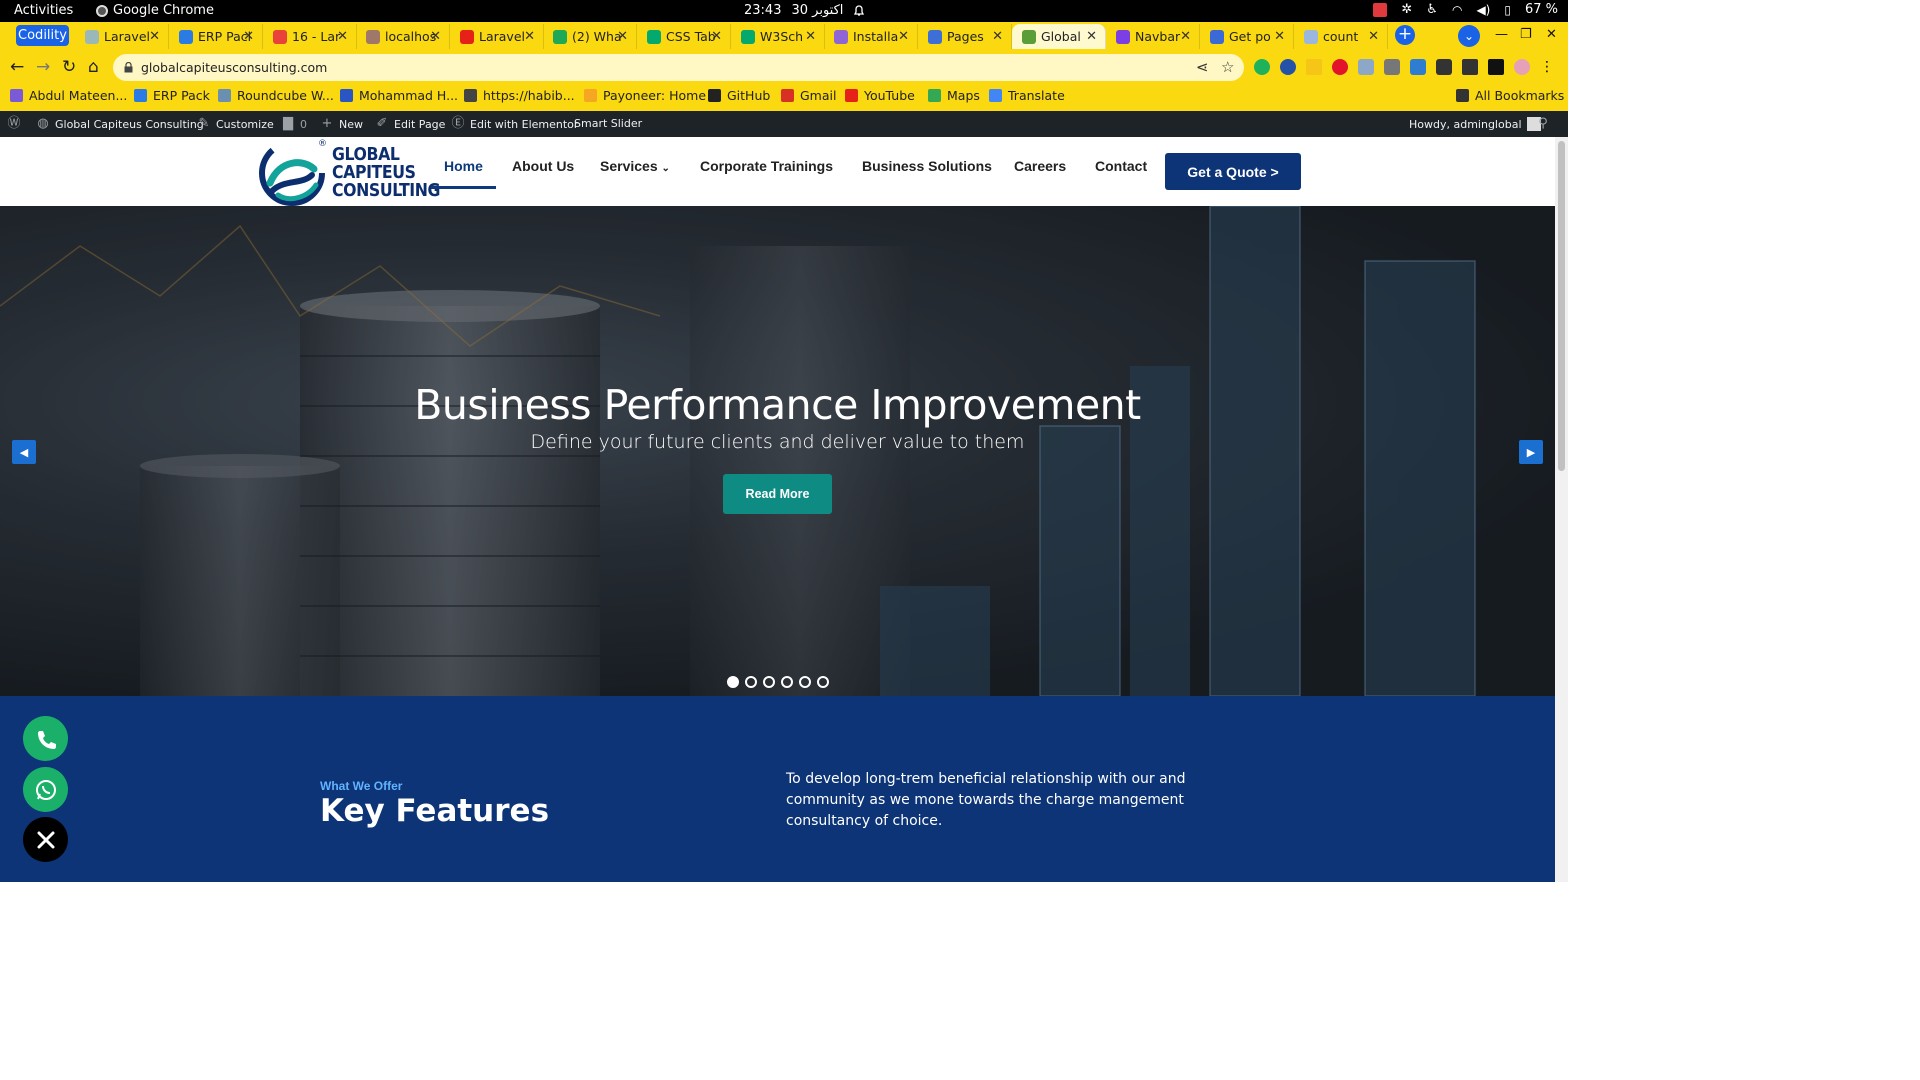 The image size is (1920, 1080). Describe the element at coordinates (514, 124) in the screenshot. I see `wp-elementor: Ⓔ Edit with Elementor` at that location.